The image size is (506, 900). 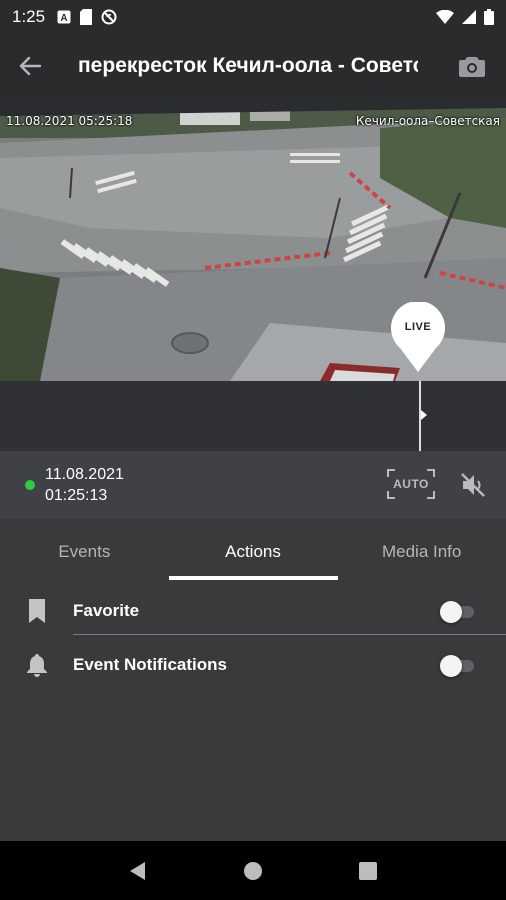 I want to click on volume-off-icon, so click(x=473, y=485).